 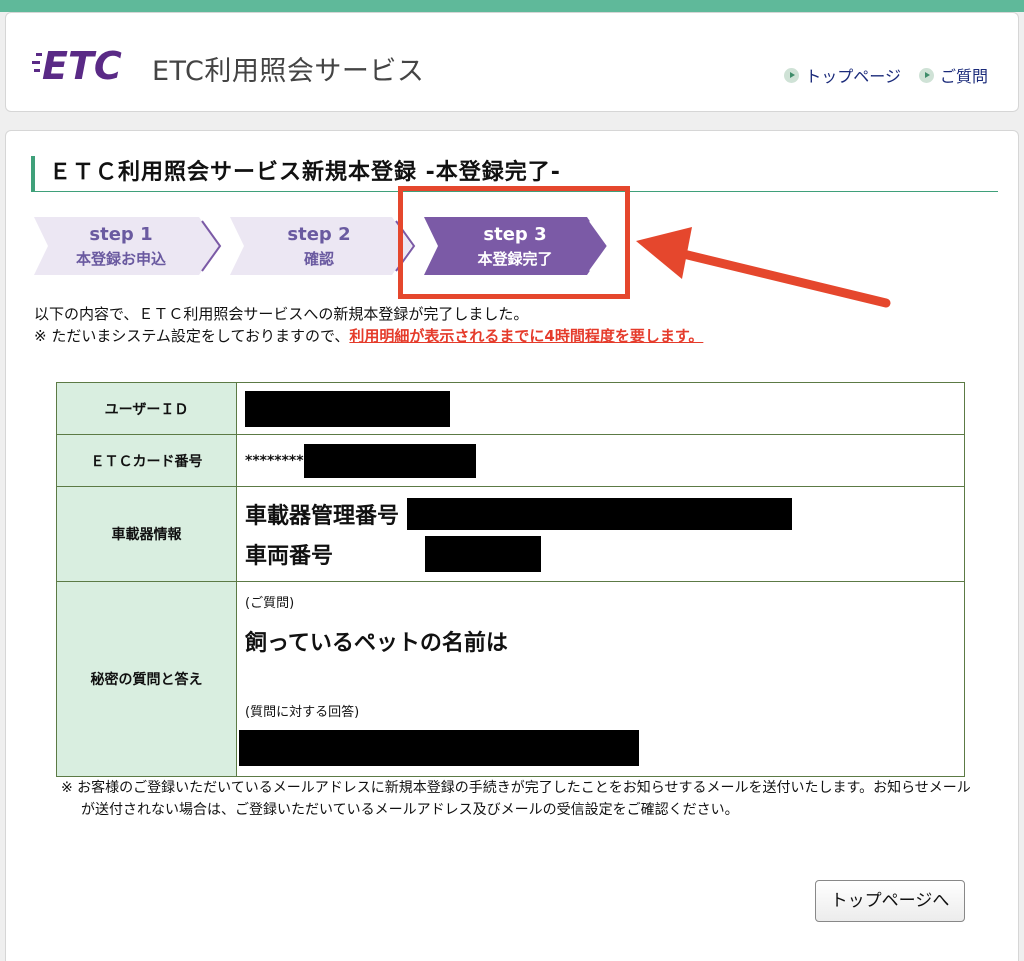 What do you see at coordinates (963, 76) in the screenshot?
I see `nav-faq-label: ご質問` at bounding box center [963, 76].